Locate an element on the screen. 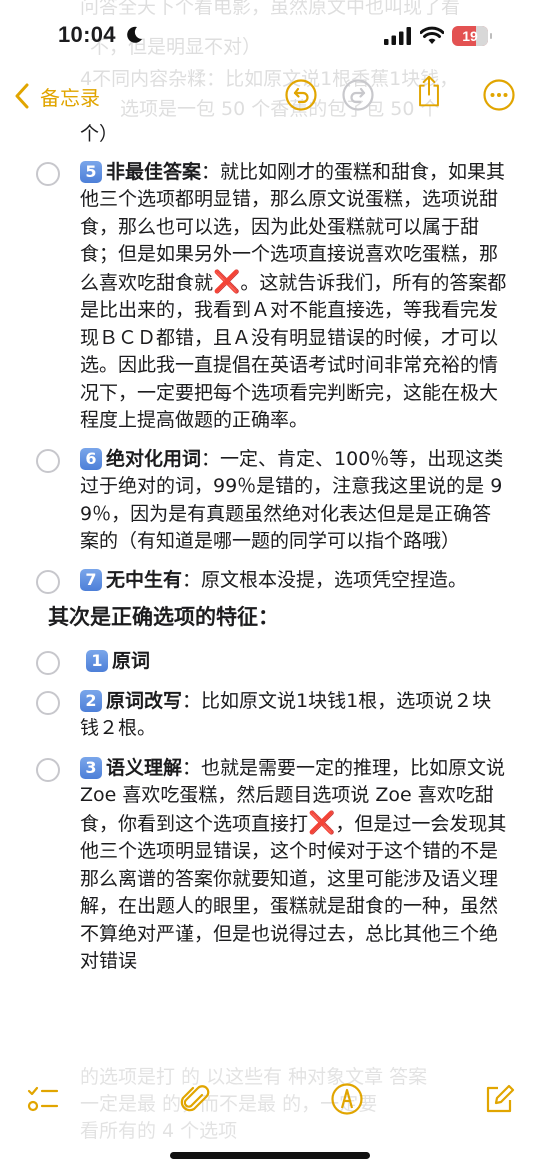 The image size is (540, 1170). more-icon is located at coordinates (499, 95).